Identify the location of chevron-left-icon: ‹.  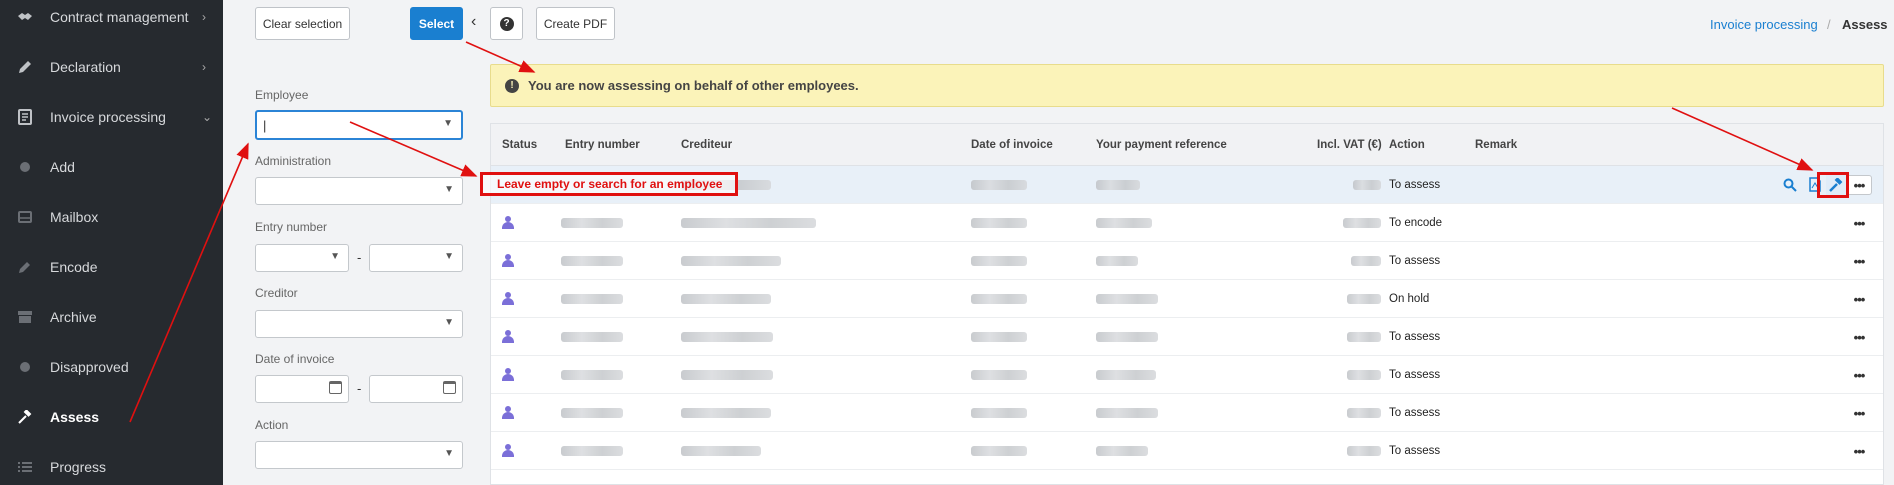
(473, 22).